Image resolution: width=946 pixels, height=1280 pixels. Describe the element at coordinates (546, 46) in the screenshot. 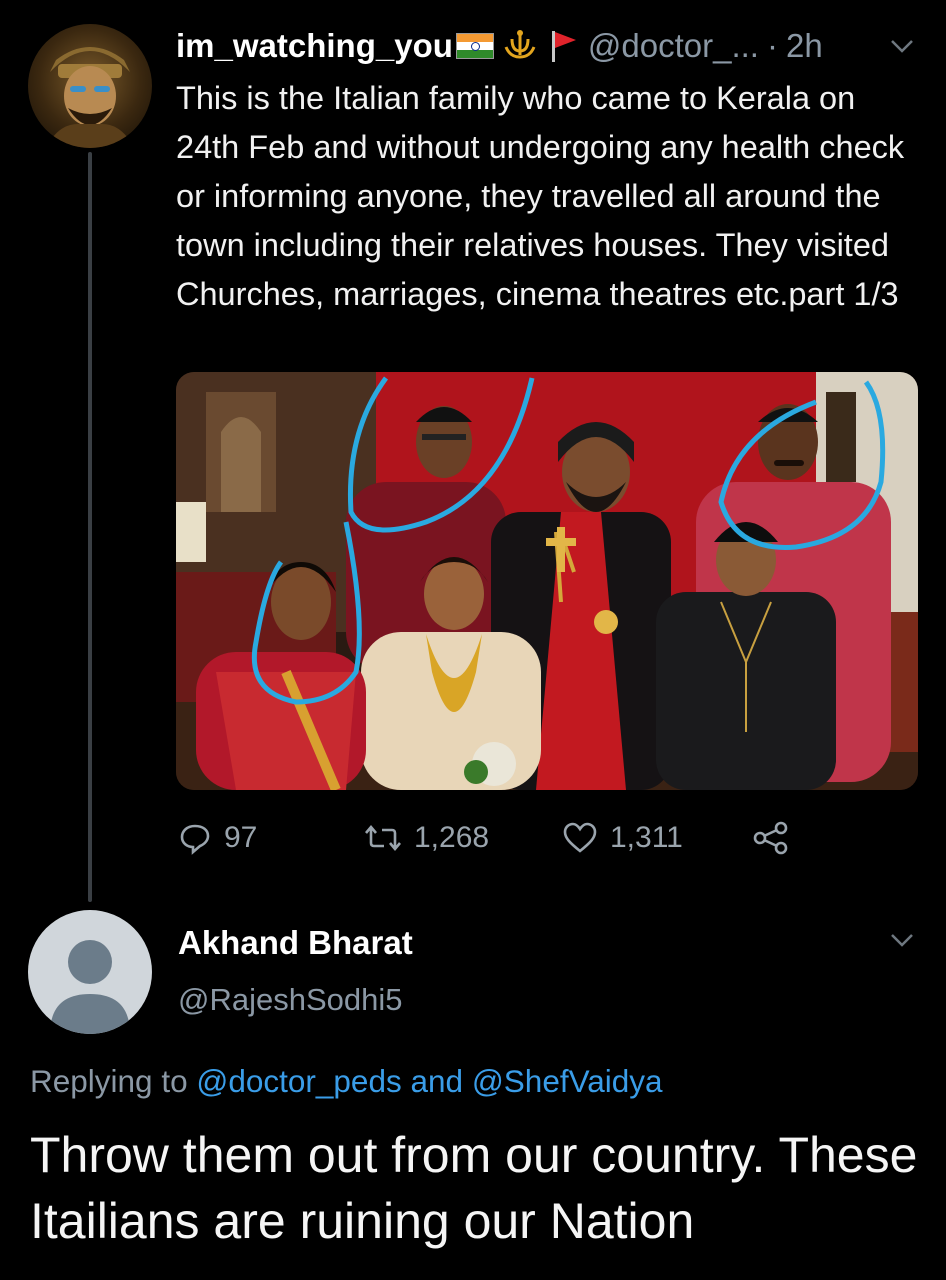

I see `tweet-header: im_watching_you @doctor_... · 2h` at that location.